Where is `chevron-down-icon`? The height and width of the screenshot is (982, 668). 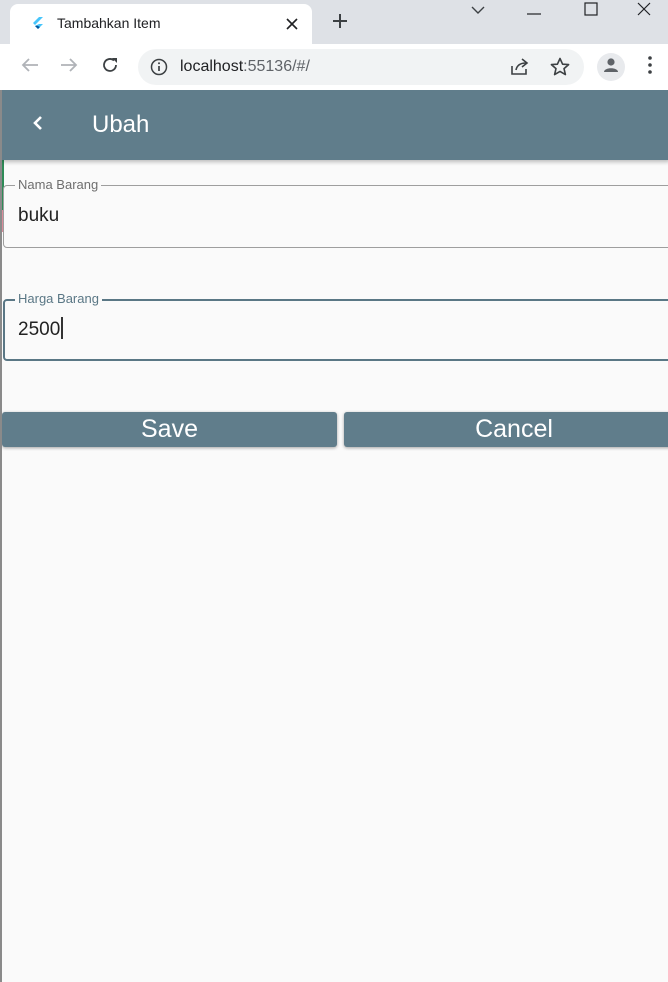
chevron-down-icon is located at coordinates (478, 11).